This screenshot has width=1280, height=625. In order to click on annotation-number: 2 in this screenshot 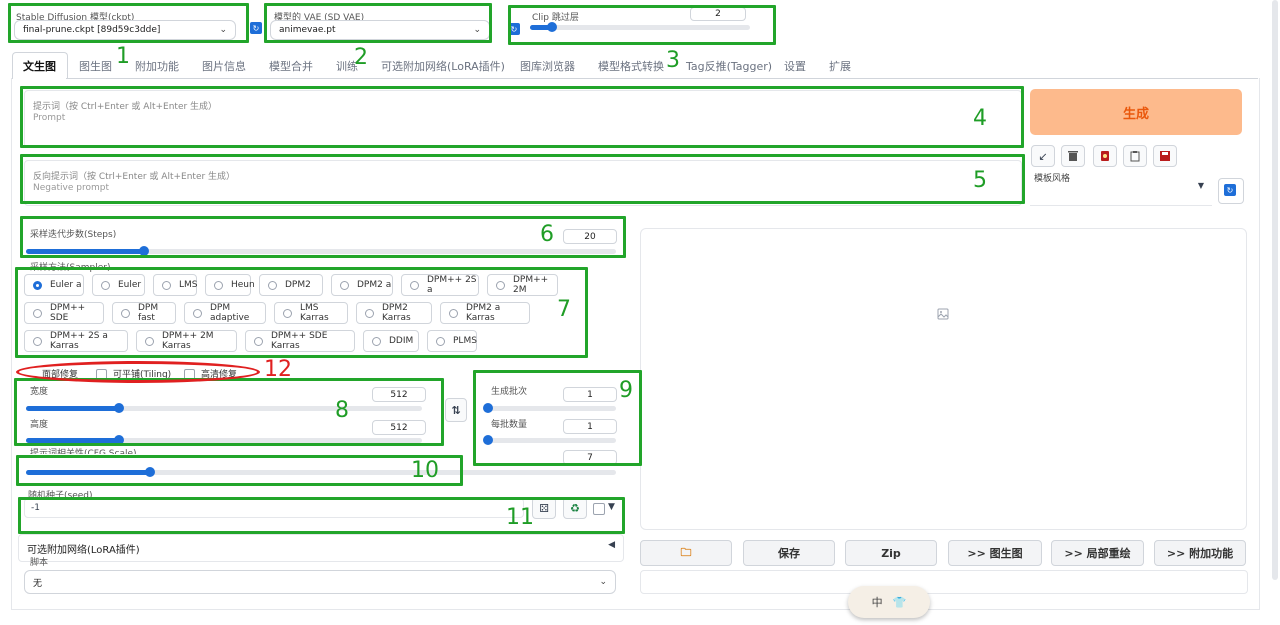, I will do `click(361, 57)`.